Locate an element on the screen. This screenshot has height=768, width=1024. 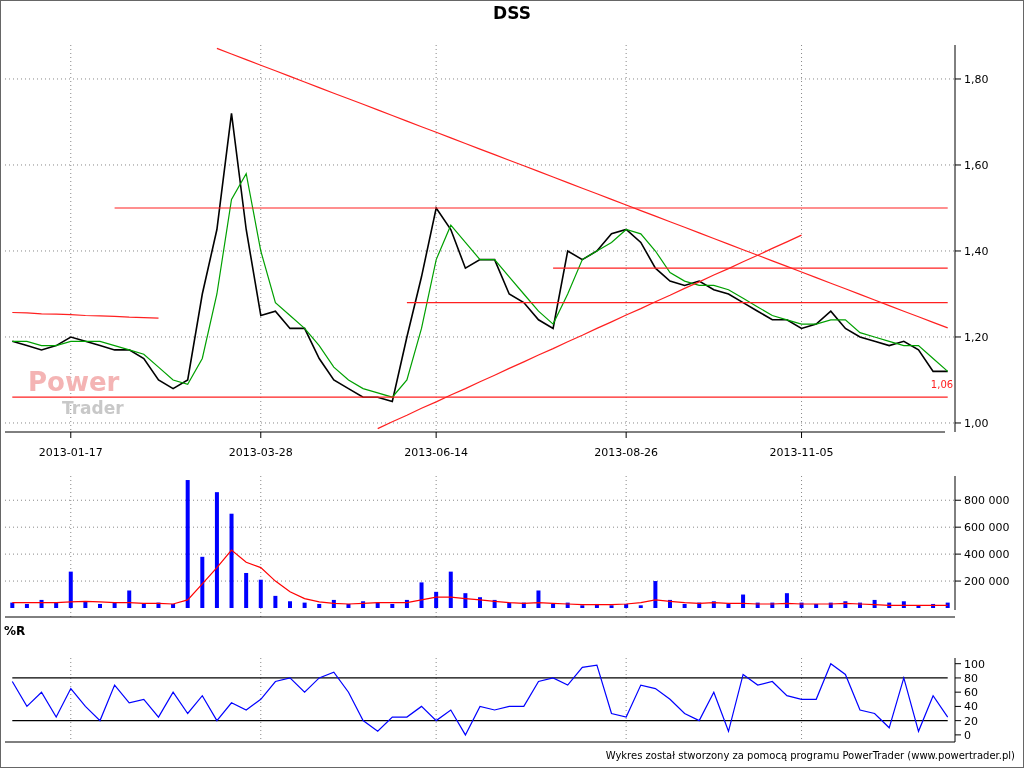
axis-label: 200 000 is located at coordinates (987, 582).